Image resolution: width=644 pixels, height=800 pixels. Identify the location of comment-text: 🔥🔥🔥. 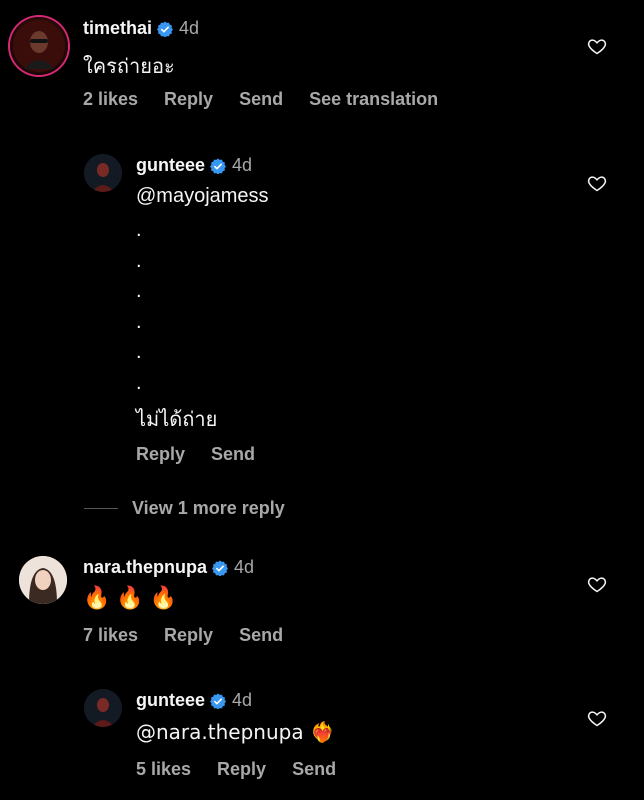
(133, 598).